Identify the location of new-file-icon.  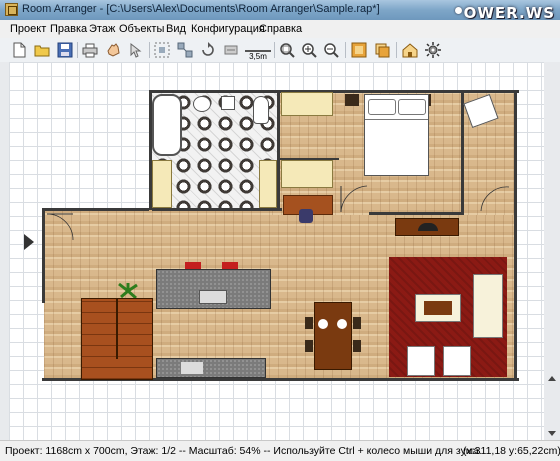
(19, 50).